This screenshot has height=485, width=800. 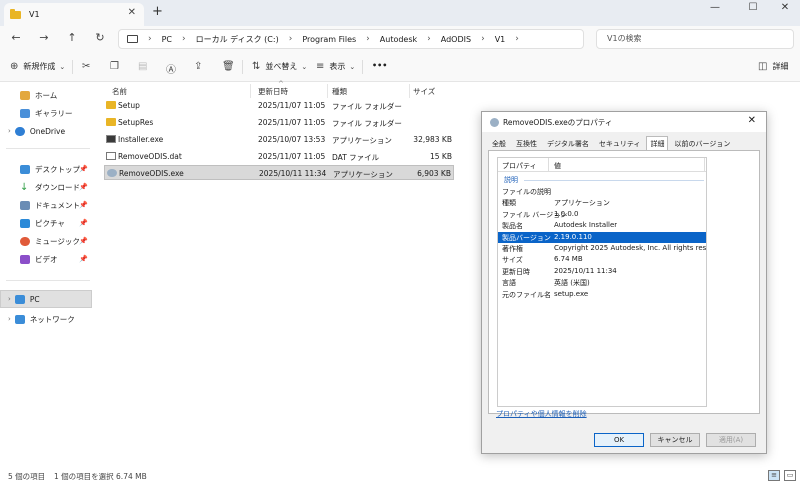 What do you see at coordinates (339, 91) in the screenshot?
I see `column-header-type: 種類` at bounding box center [339, 91].